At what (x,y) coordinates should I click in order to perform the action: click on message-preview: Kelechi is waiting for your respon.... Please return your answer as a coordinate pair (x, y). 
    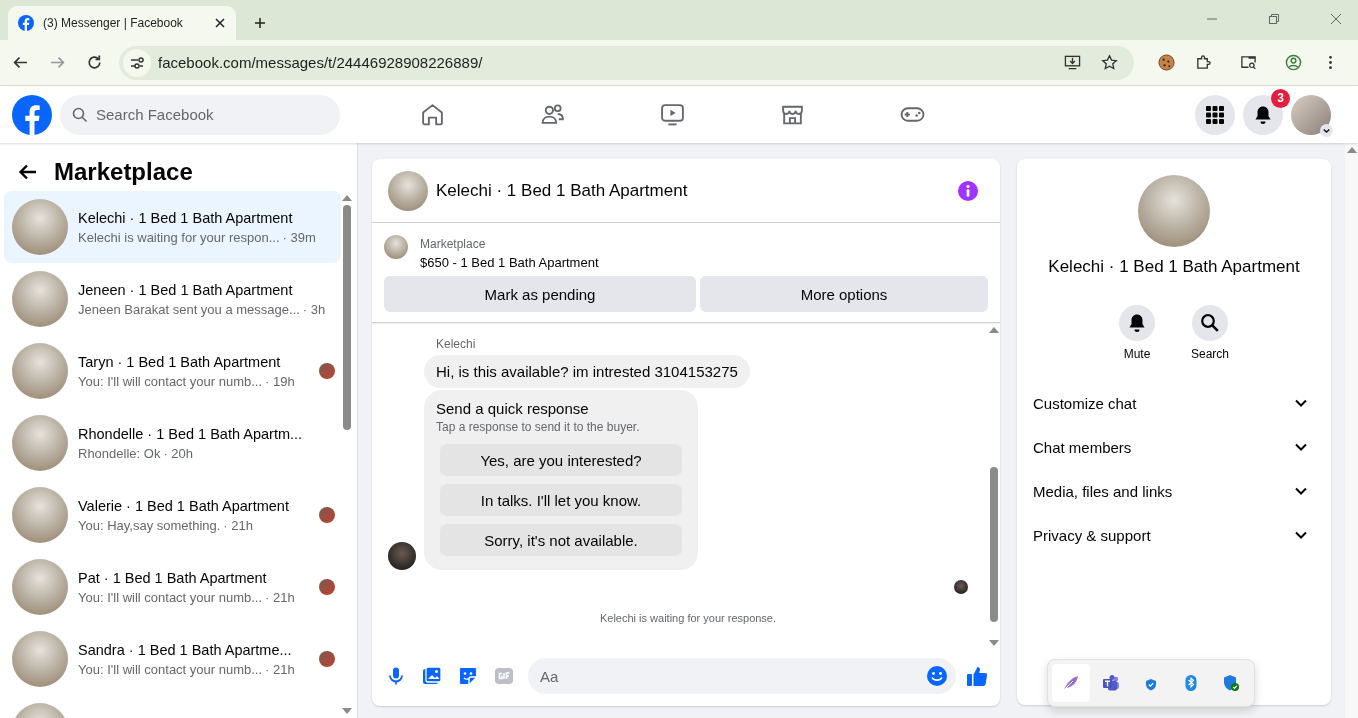
    Looking at the image, I should click on (179, 237).